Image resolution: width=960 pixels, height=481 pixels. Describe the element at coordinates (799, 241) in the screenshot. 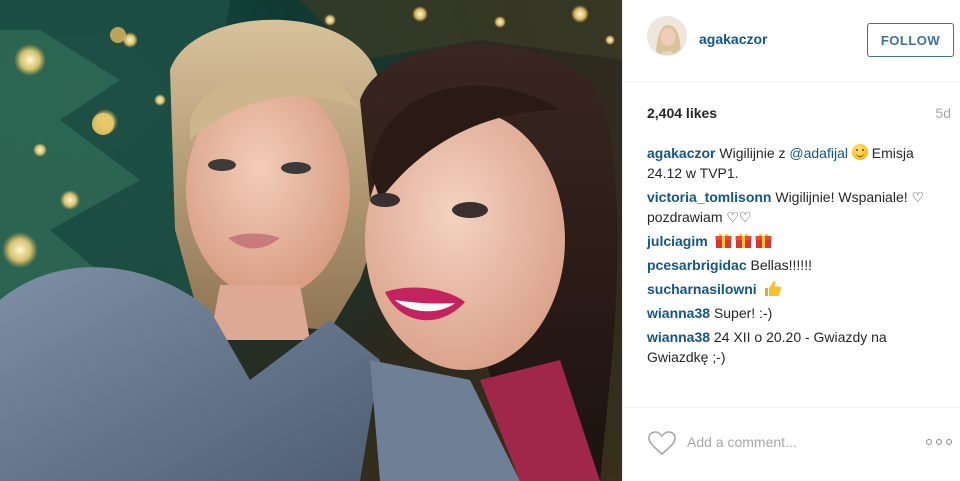

I see `comment-item: julciagim` at that location.